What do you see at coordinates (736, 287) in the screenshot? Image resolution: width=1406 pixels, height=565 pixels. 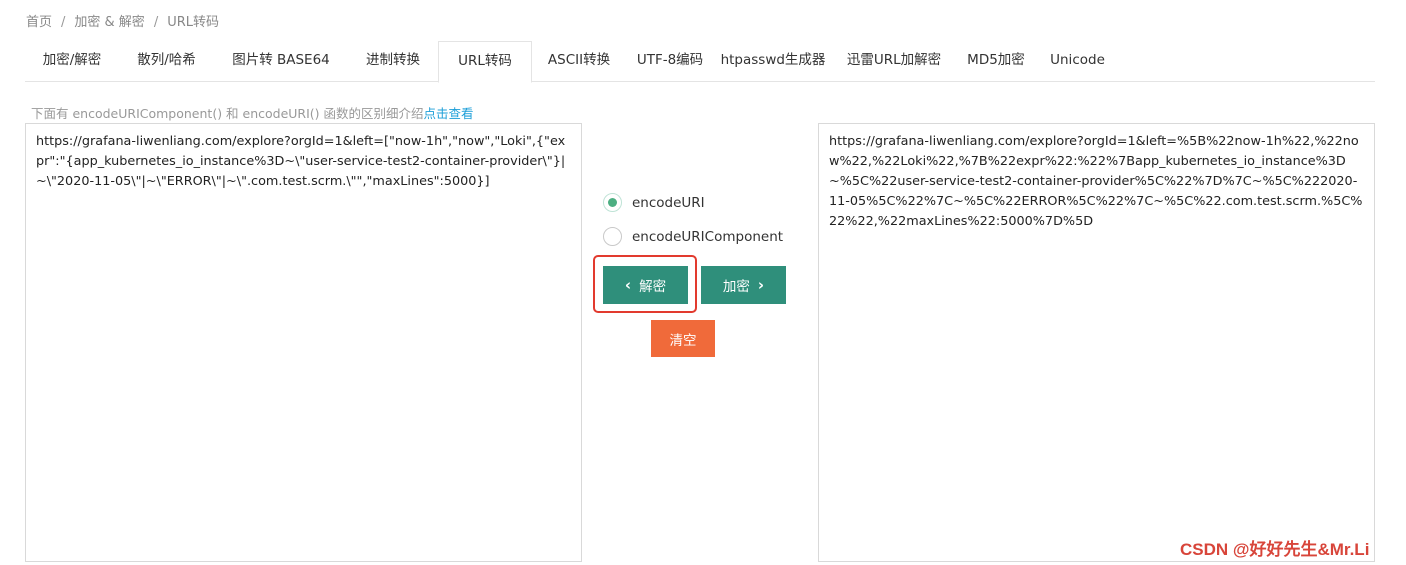 I see `encode-button-label: 加密` at bounding box center [736, 287].